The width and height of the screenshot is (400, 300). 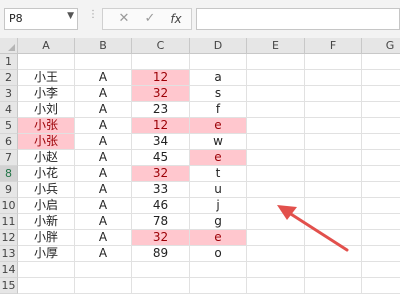 I want to click on annotation-arrow, so click(x=313, y=228).